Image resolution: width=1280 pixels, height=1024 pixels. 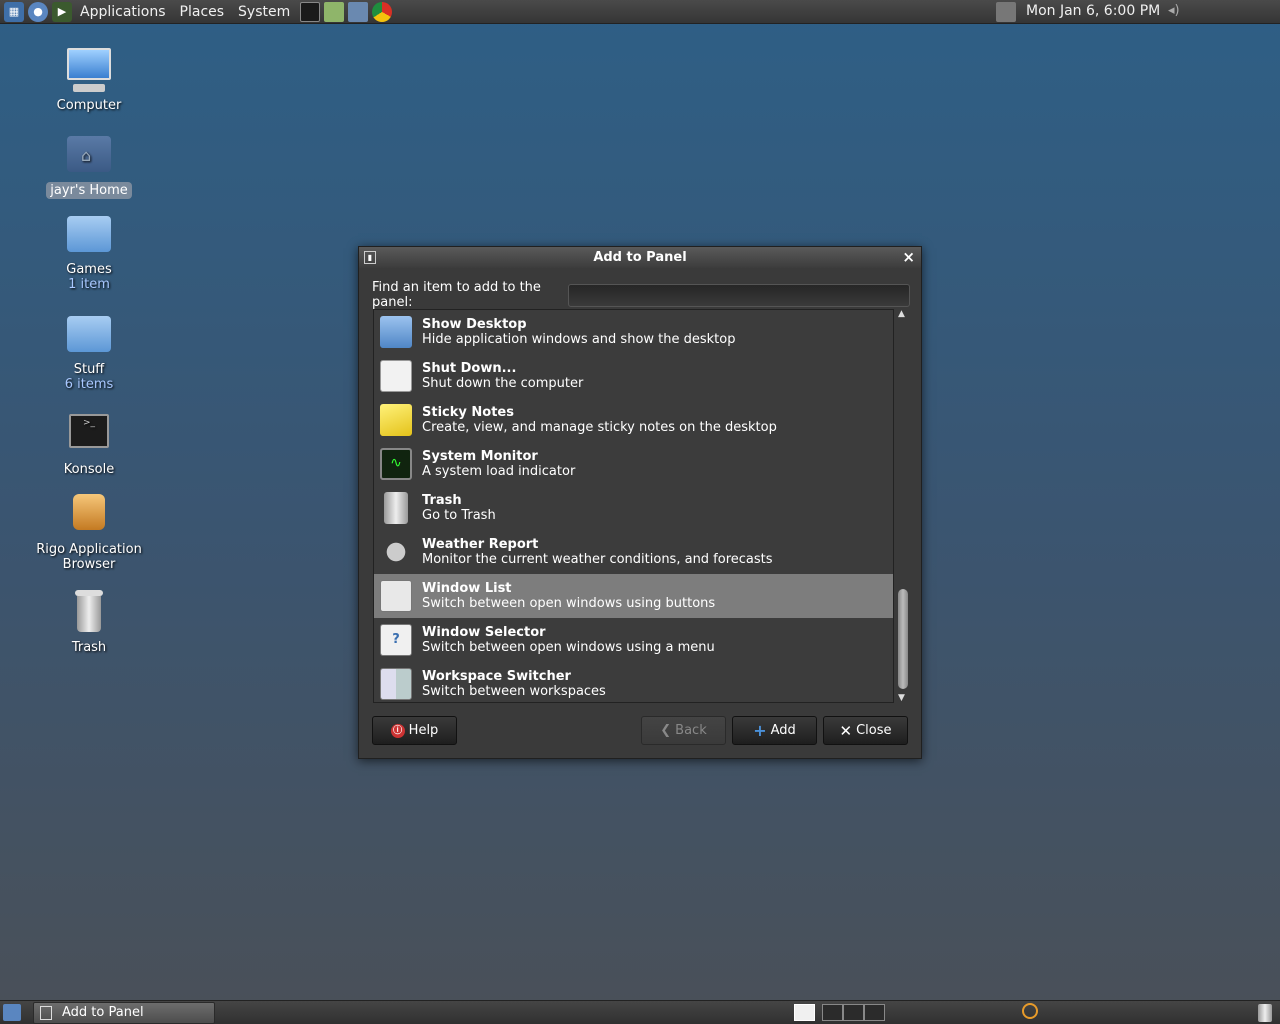 I want to click on help-button: ⓘ Help, so click(x=414, y=730).